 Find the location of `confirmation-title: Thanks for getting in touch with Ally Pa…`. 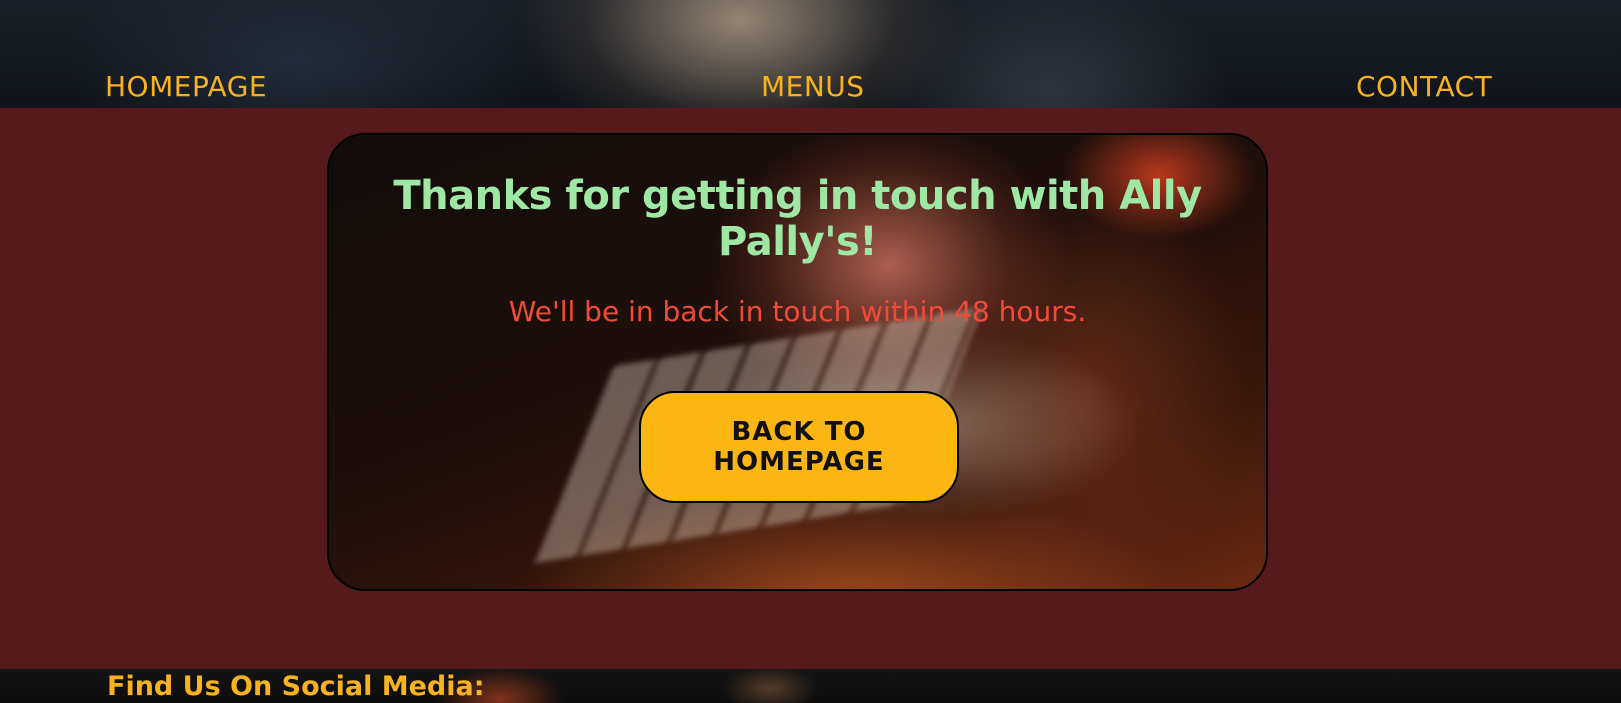

confirmation-title: Thanks for getting in touch with Ally Pa… is located at coordinates (797, 219).